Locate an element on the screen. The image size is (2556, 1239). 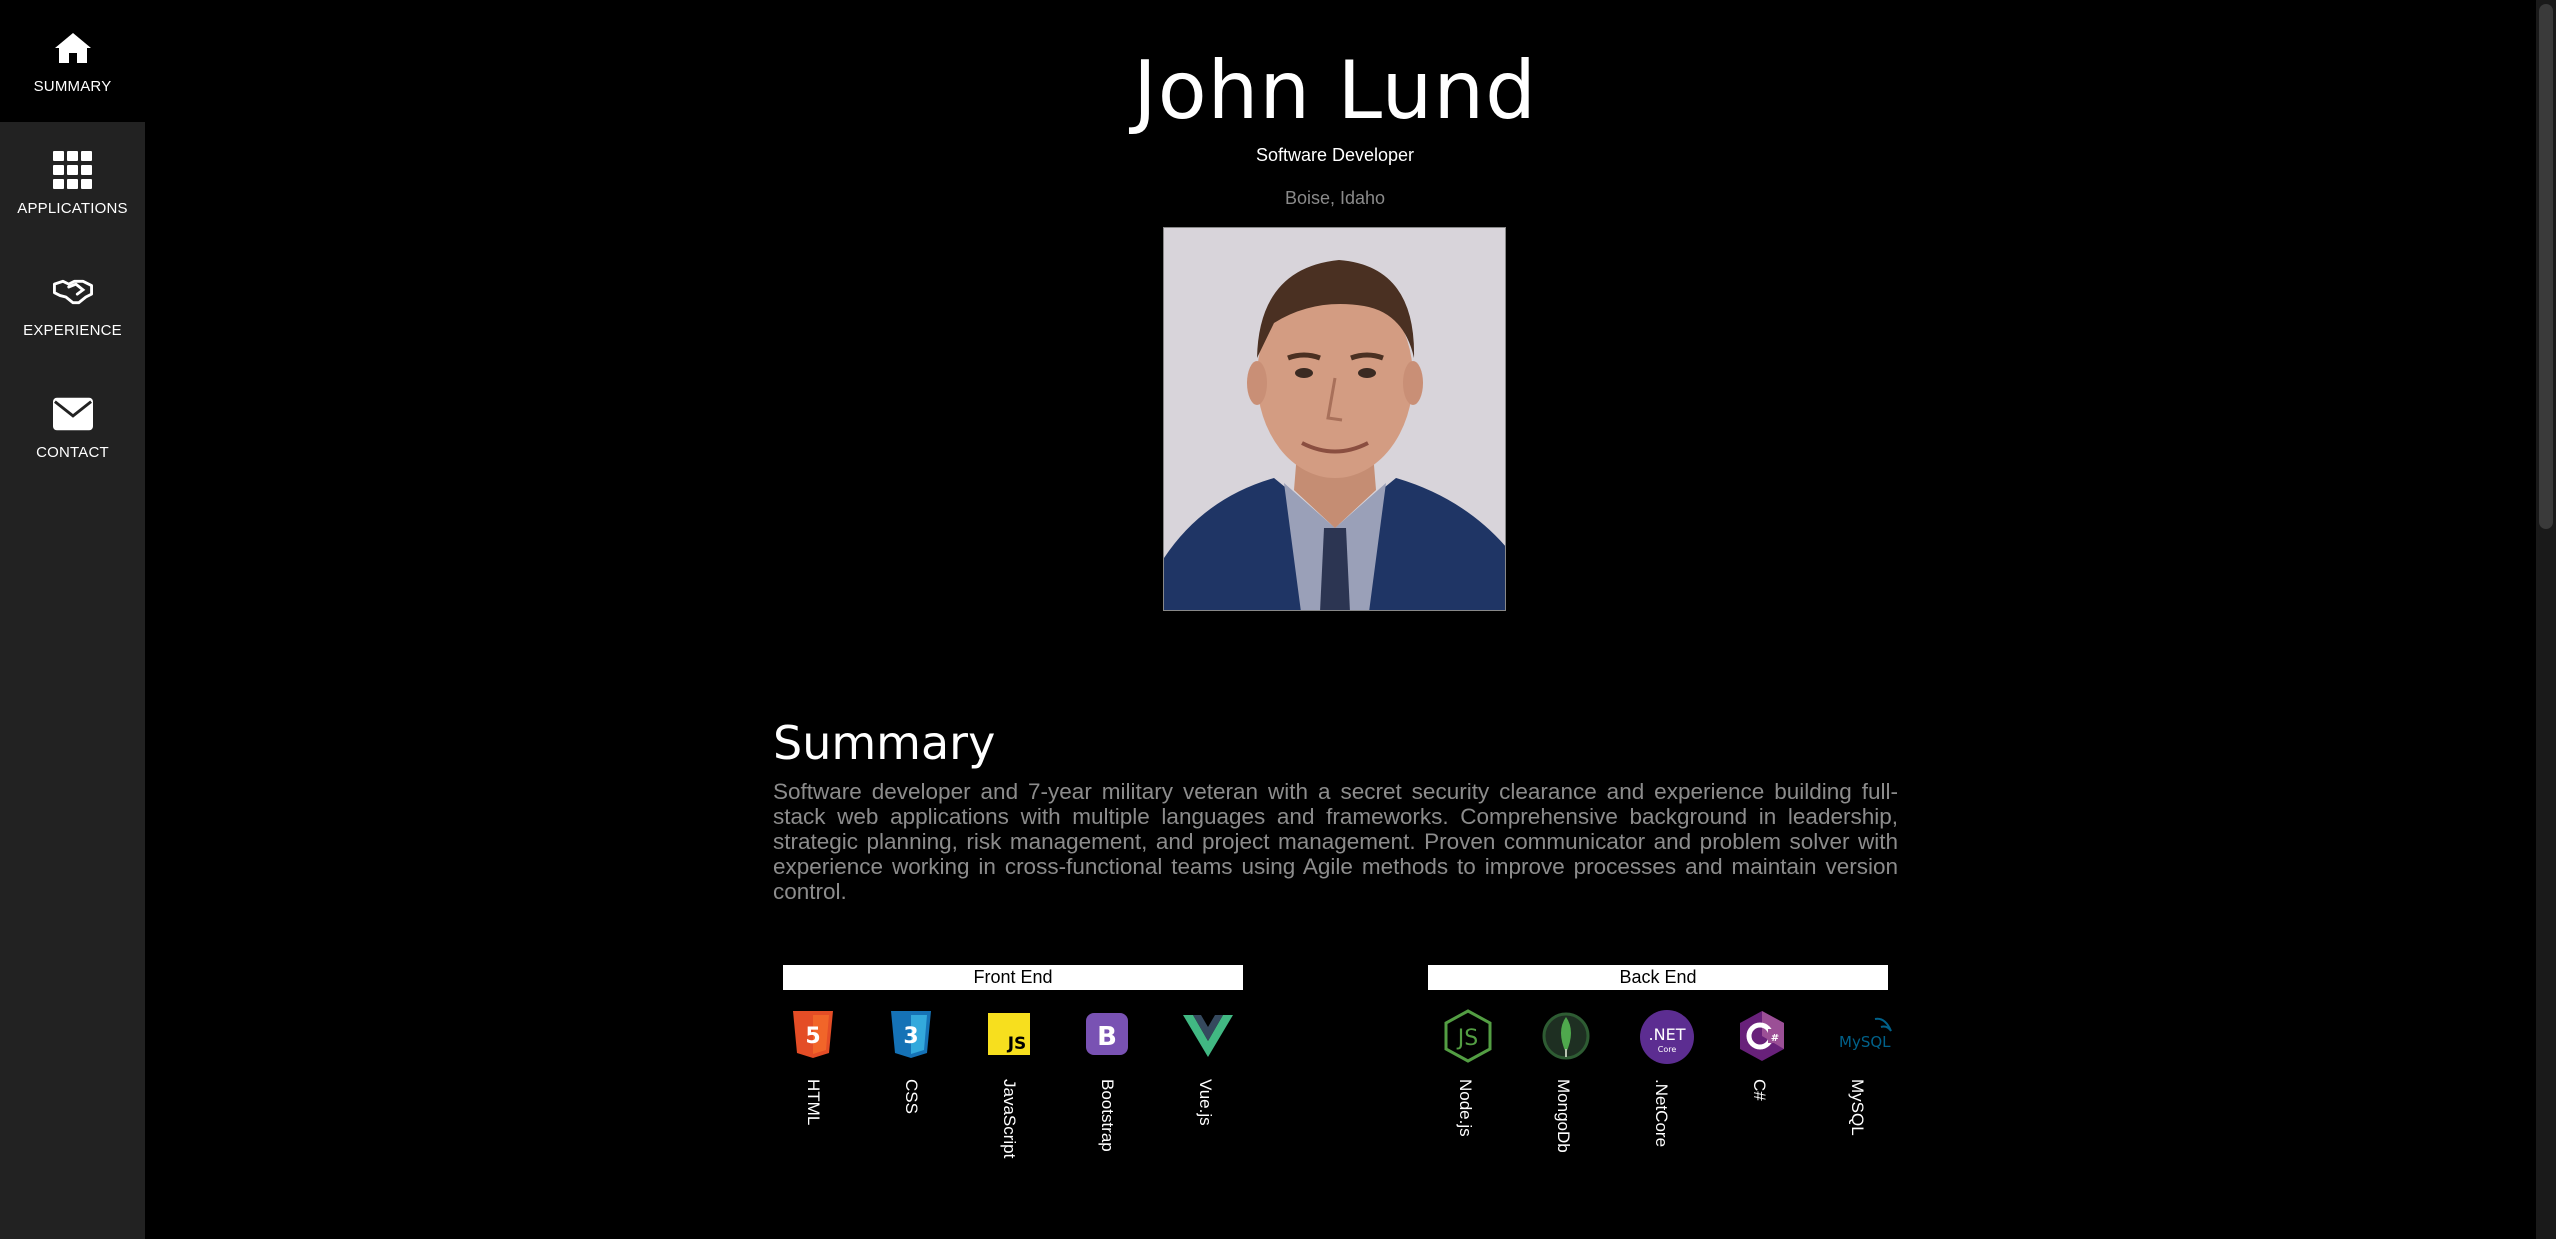
nav-contact-label: CONTACT is located at coordinates (72, 452).